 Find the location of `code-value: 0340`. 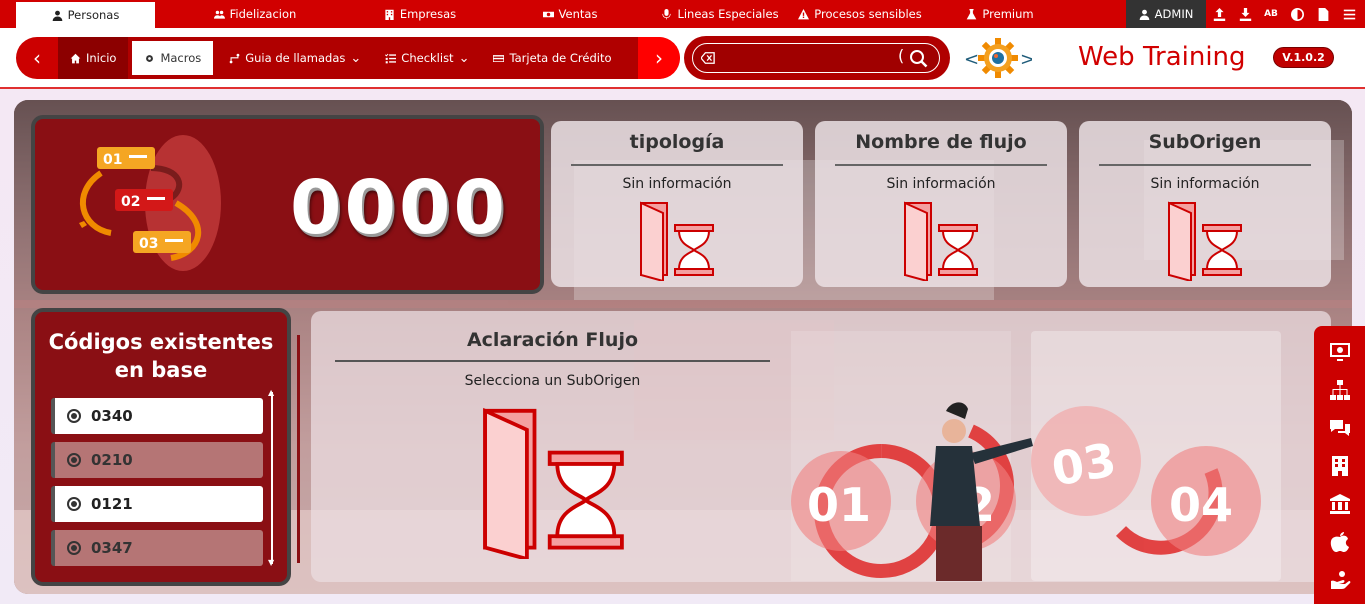

code-value: 0340 is located at coordinates (112, 416).